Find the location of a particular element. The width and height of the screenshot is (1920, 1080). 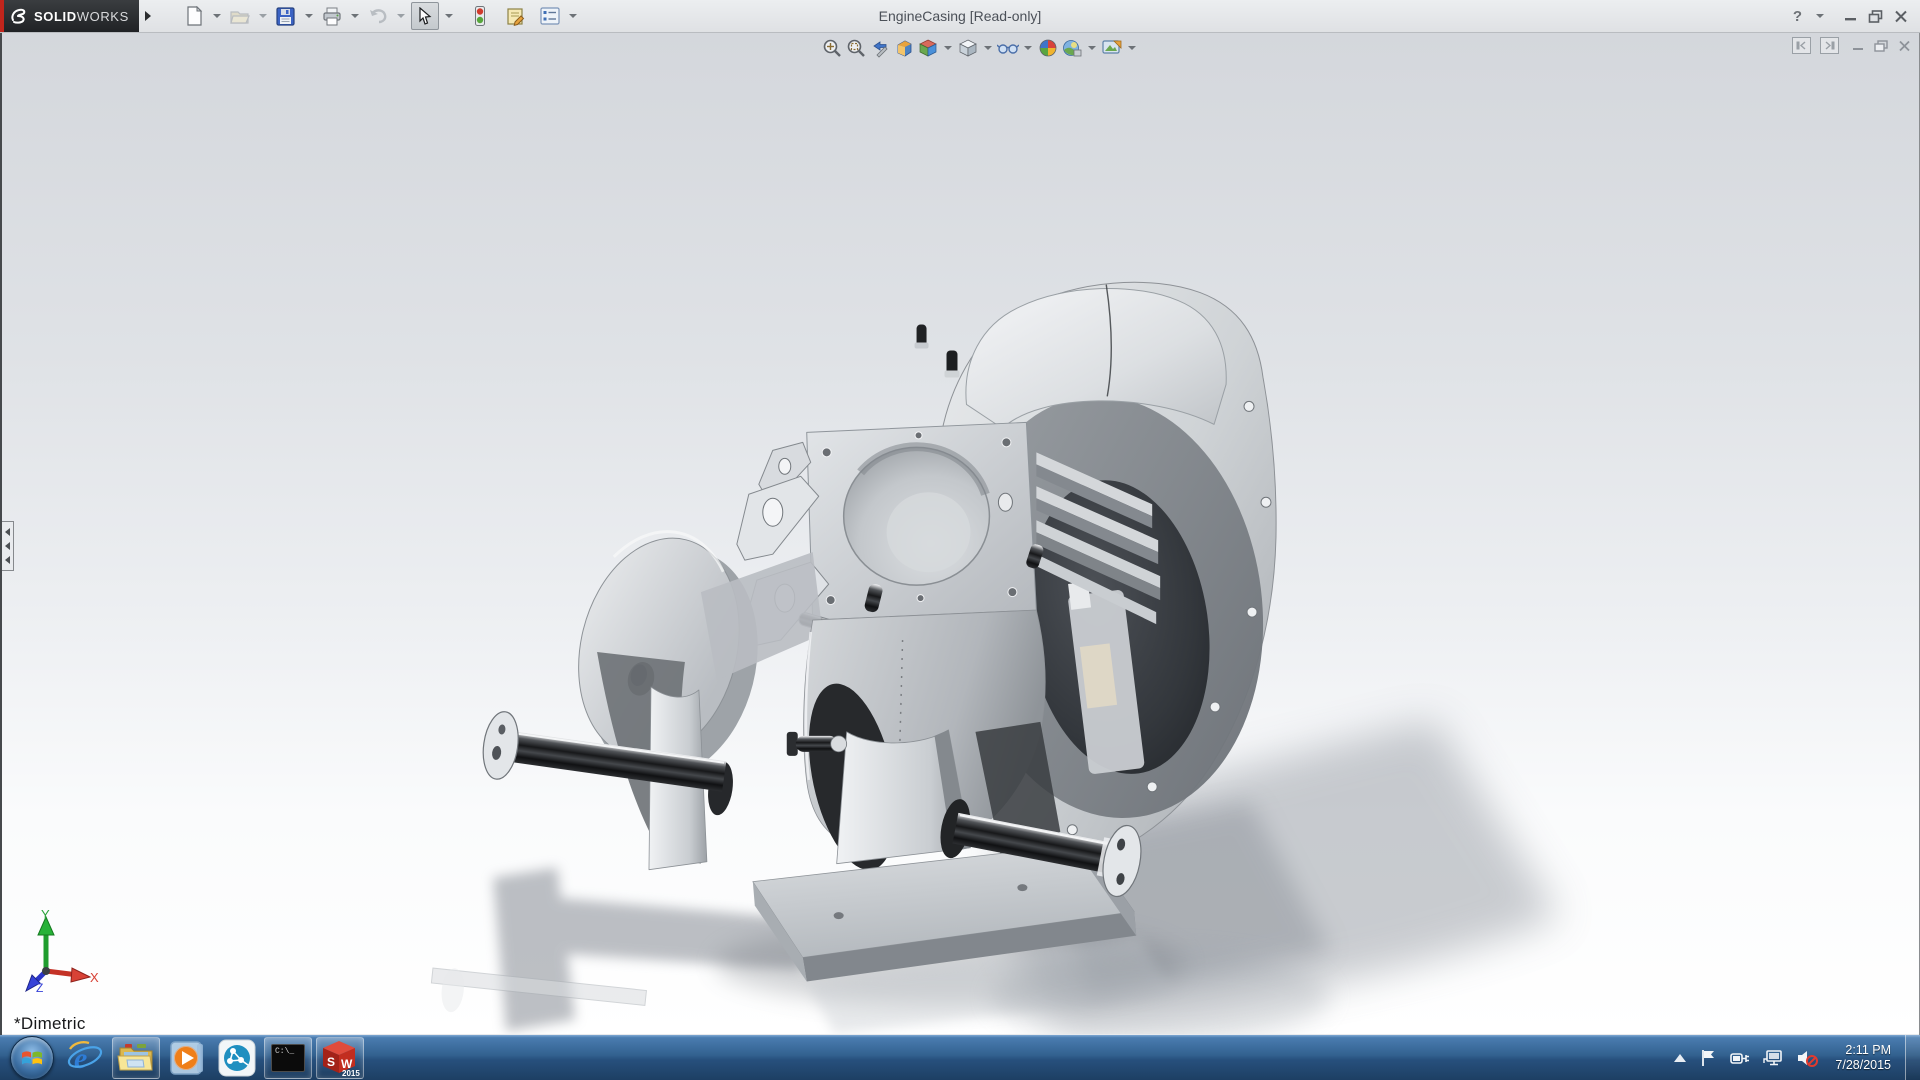

action-center-flag-icon is located at coordinates (1708, 1058).